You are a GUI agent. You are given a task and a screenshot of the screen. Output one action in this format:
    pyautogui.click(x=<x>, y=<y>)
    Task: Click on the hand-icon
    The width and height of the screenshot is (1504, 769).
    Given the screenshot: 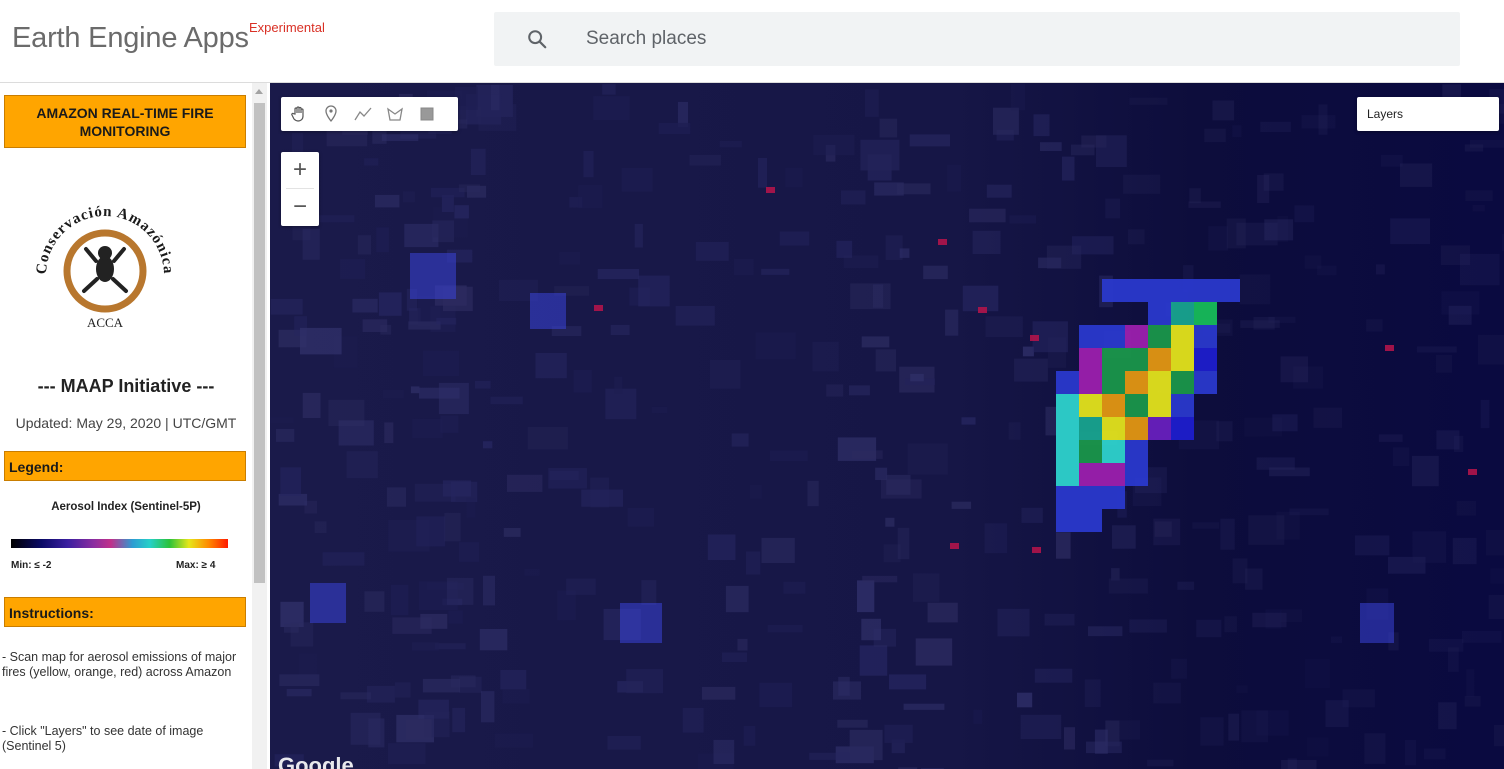 What is the action you would take?
    pyautogui.click(x=299, y=114)
    